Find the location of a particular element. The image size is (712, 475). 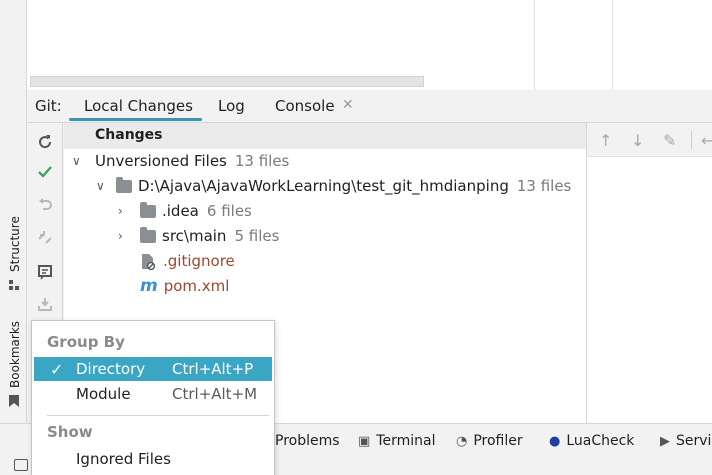

problems-label: Problems is located at coordinates (307, 441).